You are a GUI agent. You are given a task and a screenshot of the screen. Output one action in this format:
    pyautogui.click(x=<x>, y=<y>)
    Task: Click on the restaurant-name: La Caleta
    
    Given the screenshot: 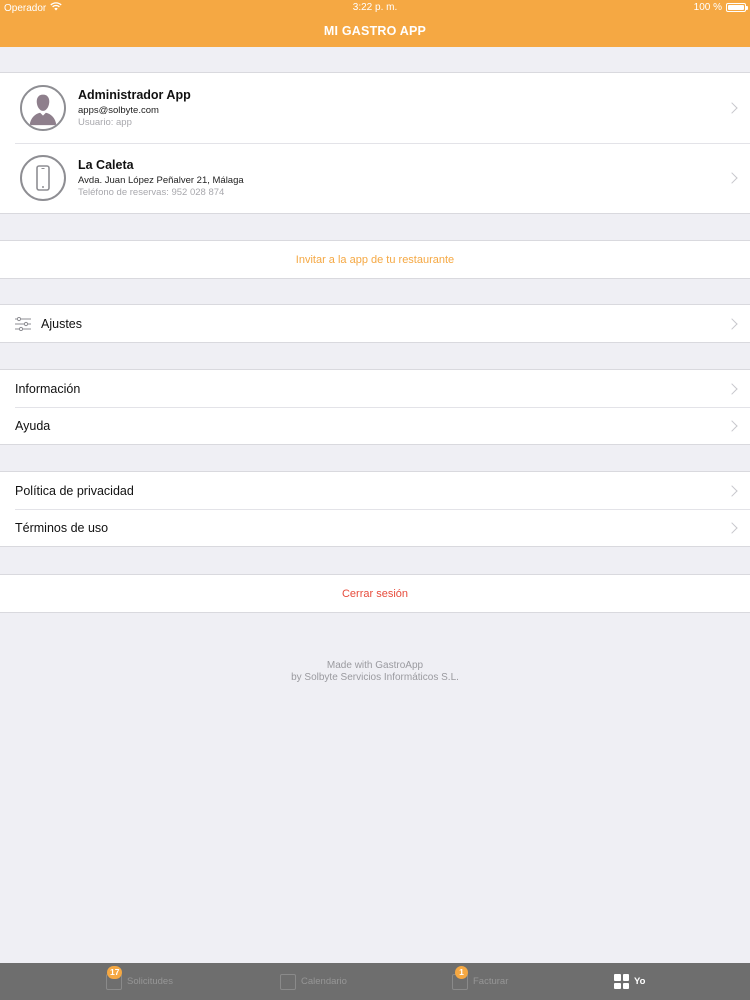 What is the action you would take?
    pyautogui.click(x=106, y=165)
    